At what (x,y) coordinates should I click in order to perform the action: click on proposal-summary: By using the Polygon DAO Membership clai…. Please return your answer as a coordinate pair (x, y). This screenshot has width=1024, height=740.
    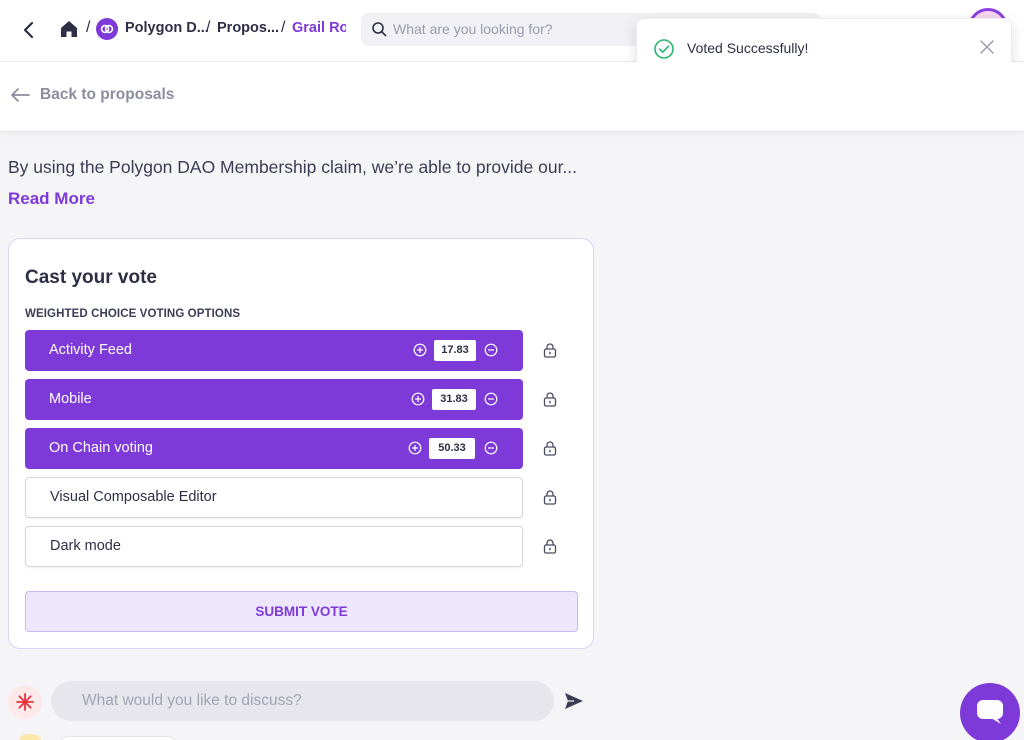
    Looking at the image, I should click on (293, 167).